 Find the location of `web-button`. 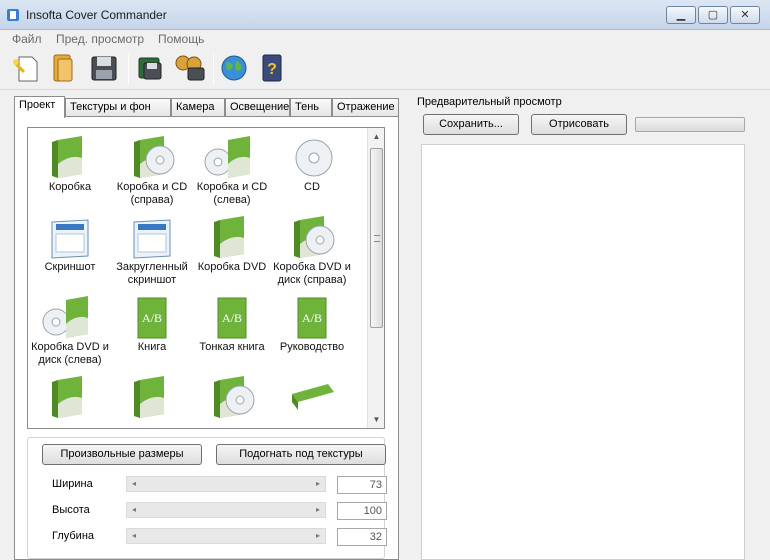

web-button is located at coordinates (234, 68).